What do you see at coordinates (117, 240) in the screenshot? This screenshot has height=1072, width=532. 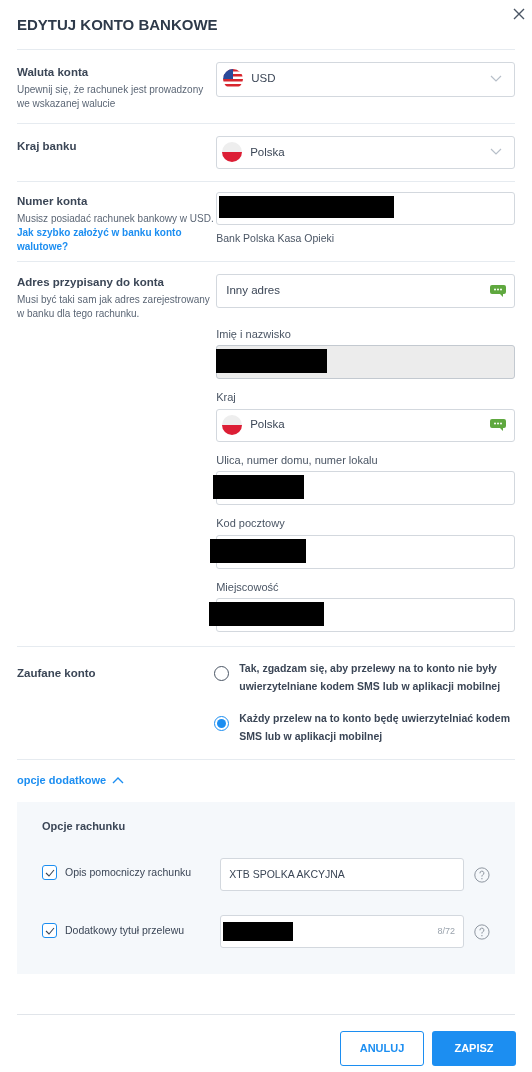 I see `help-link: Jak szybko założyć w banku konto walutowe?` at bounding box center [117, 240].